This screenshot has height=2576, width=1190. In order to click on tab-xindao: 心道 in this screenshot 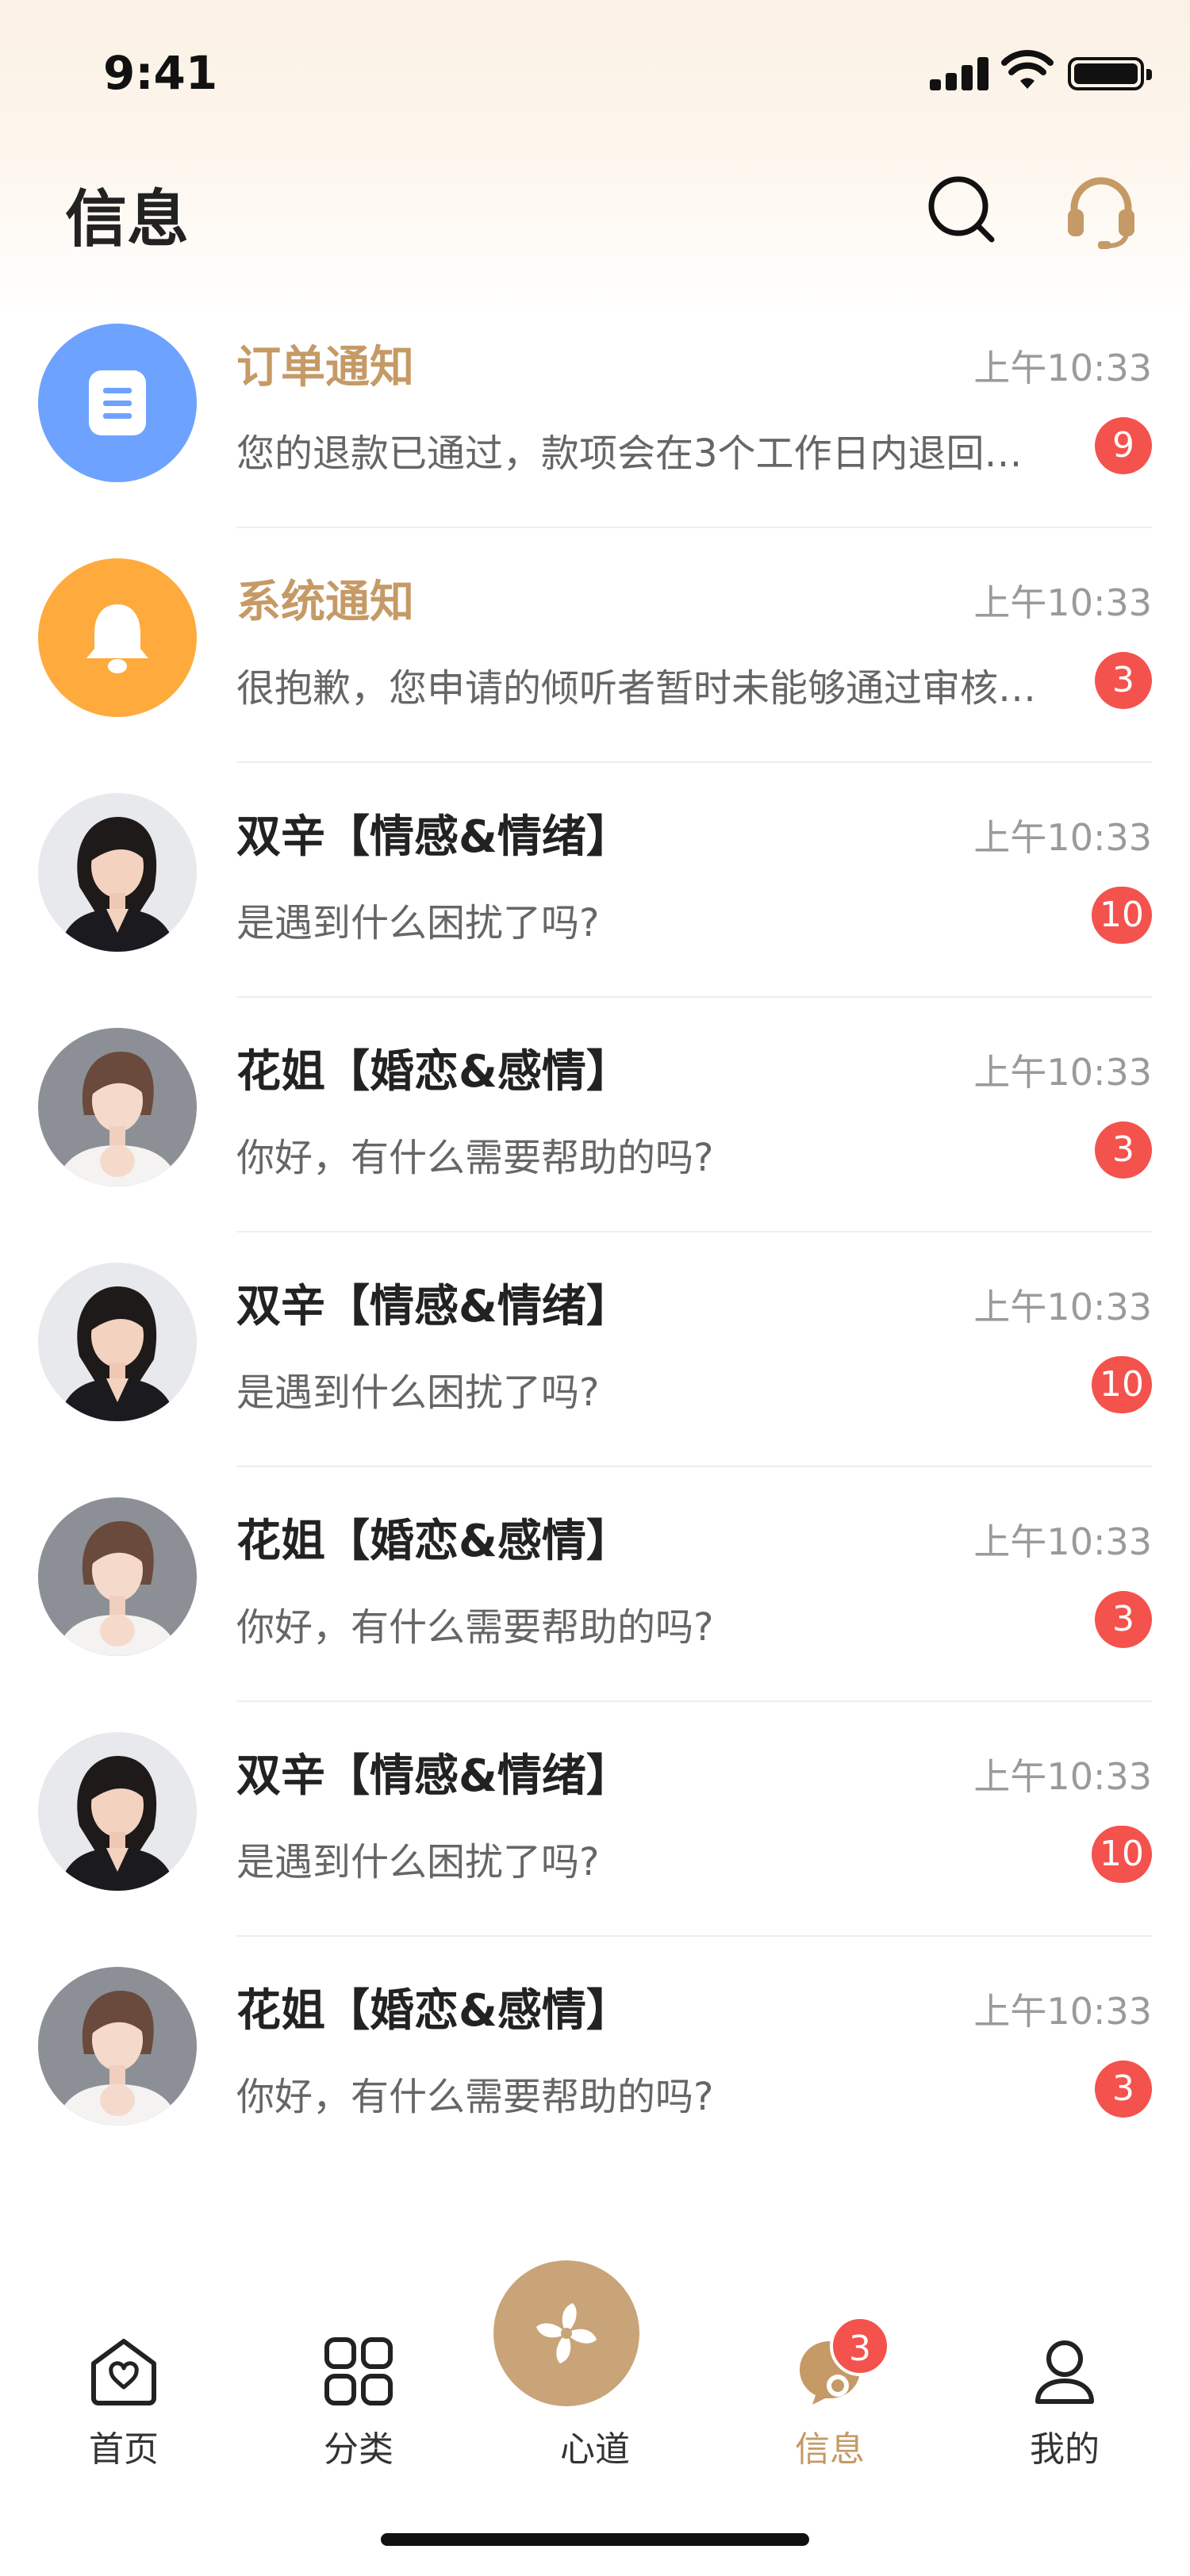, I will do `click(587, 2356)`.